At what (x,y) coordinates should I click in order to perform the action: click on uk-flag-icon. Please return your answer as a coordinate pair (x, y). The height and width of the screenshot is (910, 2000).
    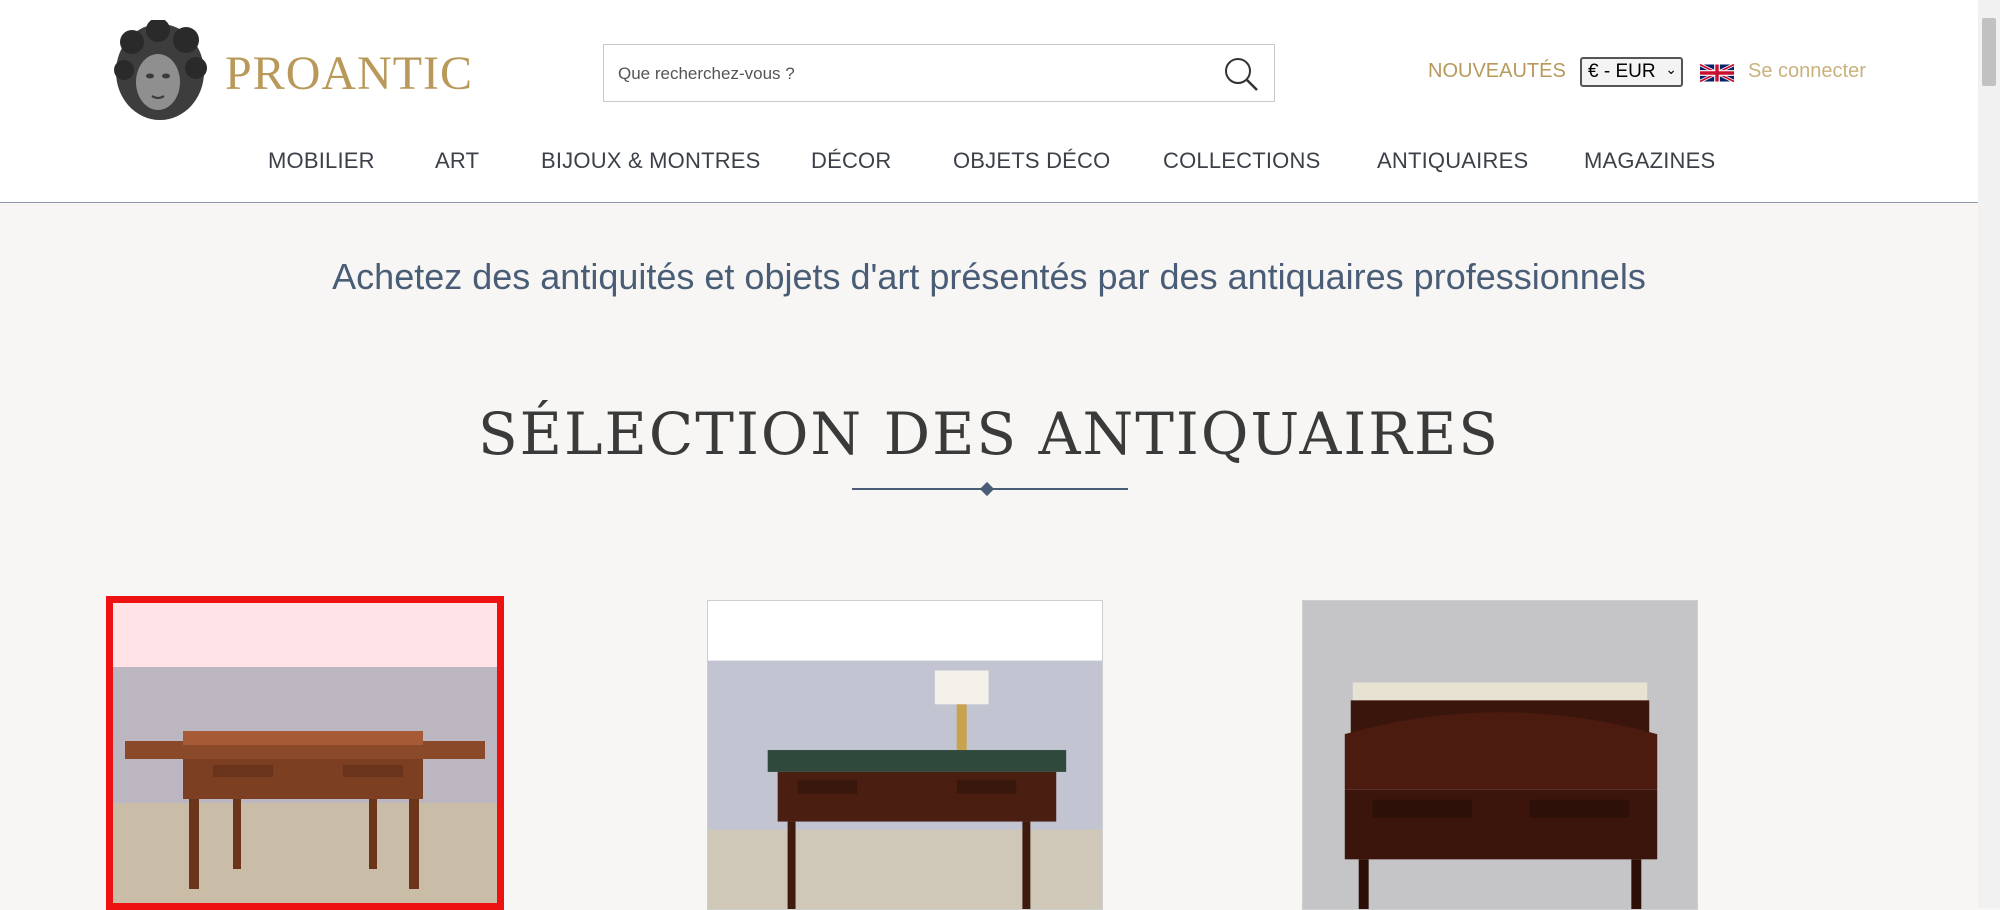
    Looking at the image, I should click on (1717, 73).